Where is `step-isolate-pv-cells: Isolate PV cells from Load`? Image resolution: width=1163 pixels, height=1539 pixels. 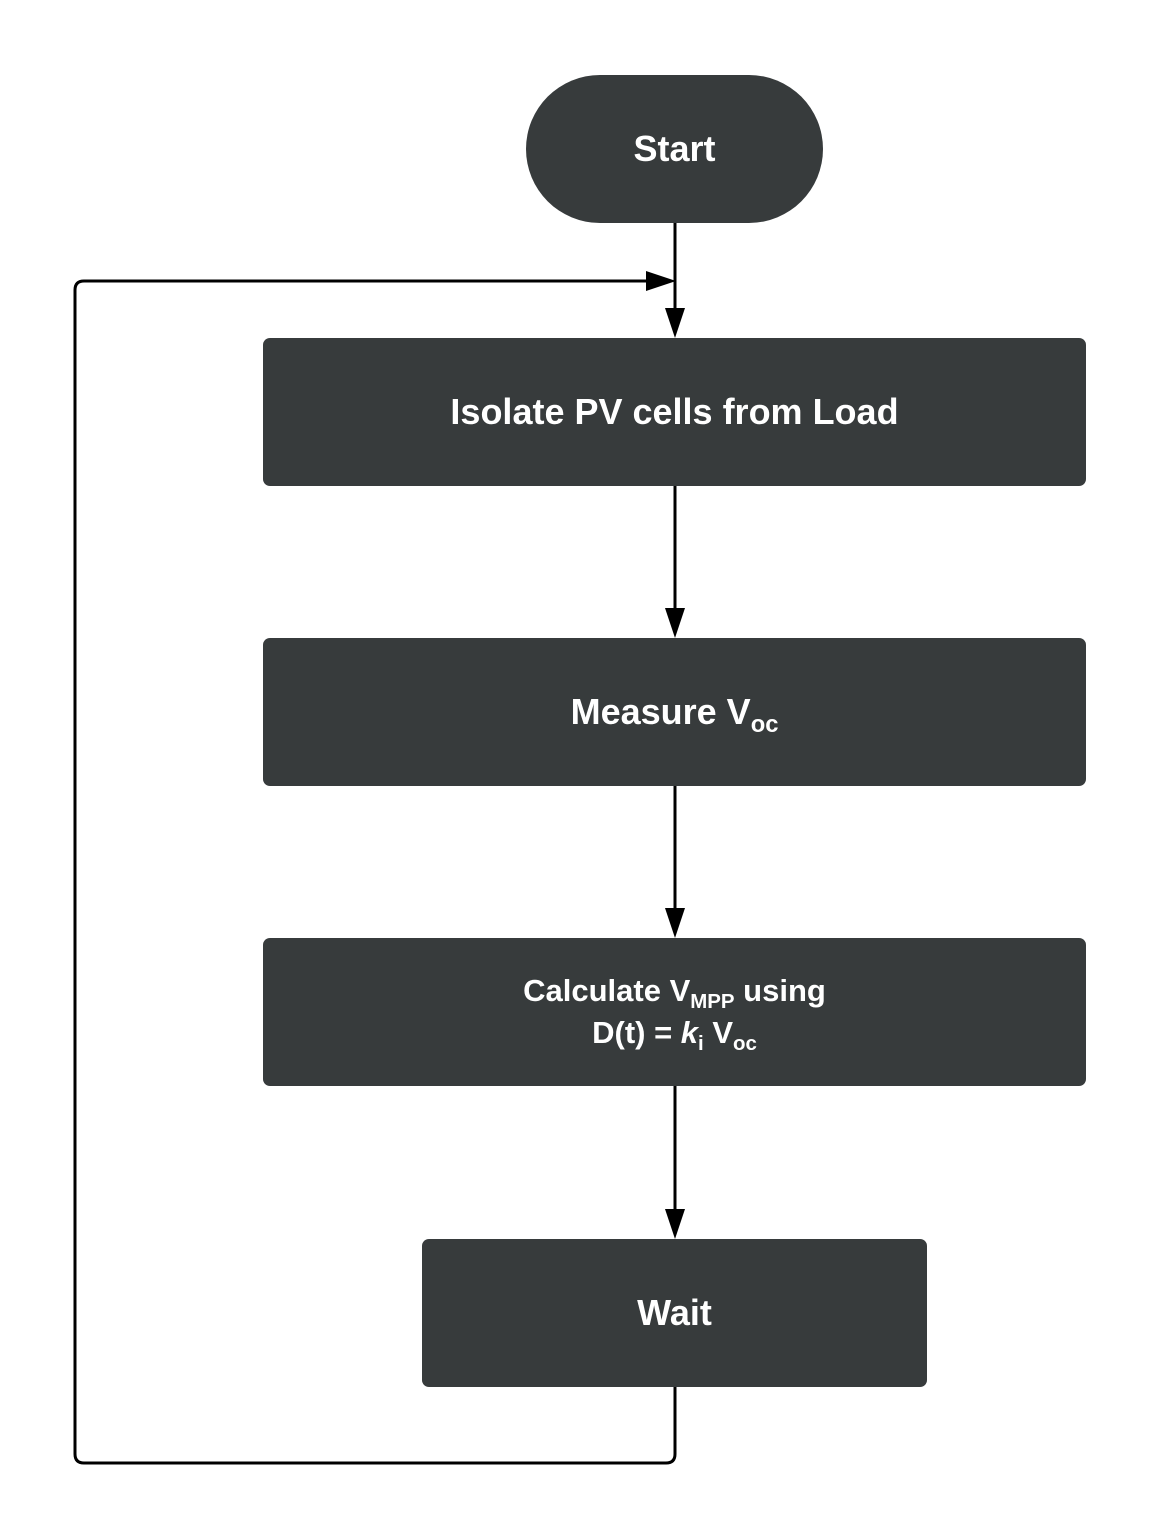
step-isolate-pv-cells: Isolate PV cells from Load is located at coordinates (674, 412).